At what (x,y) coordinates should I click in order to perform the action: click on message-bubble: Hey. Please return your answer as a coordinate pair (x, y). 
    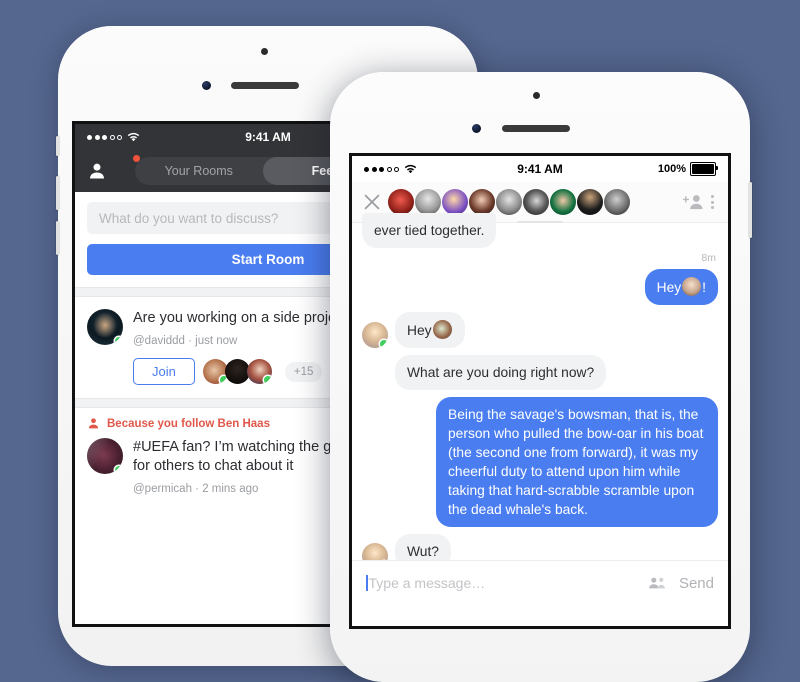
    Looking at the image, I should click on (430, 330).